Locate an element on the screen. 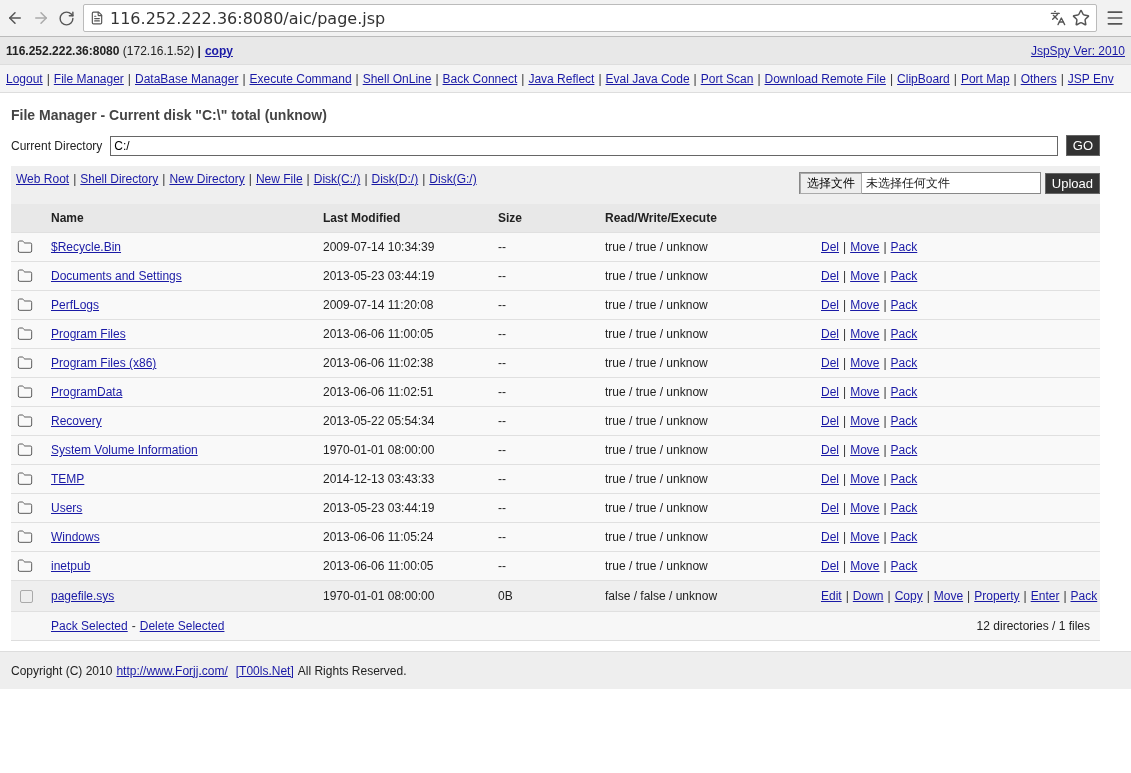 The image size is (1131, 773). action-link: Down is located at coordinates (868, 596).